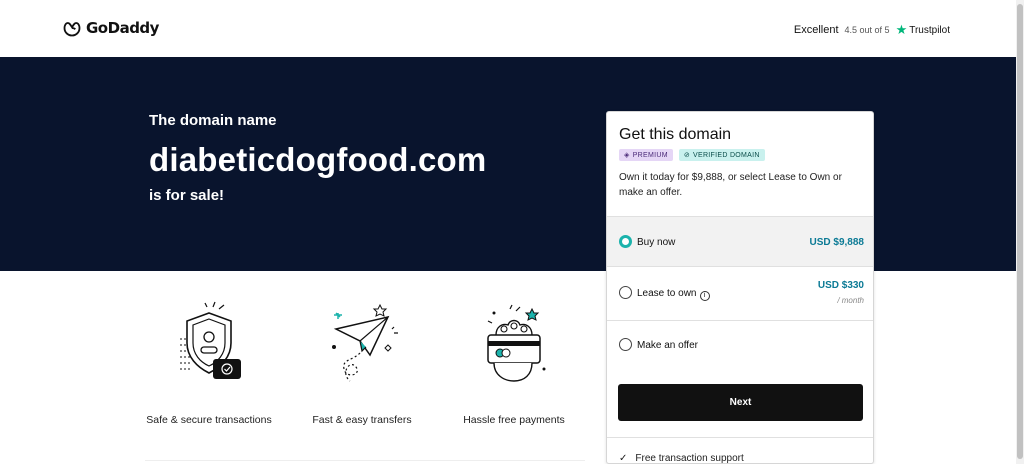 The image size is (1024, 464). Describe the element at coordinates (365, 460) in the screenshot. I see `section-divider` at that location.